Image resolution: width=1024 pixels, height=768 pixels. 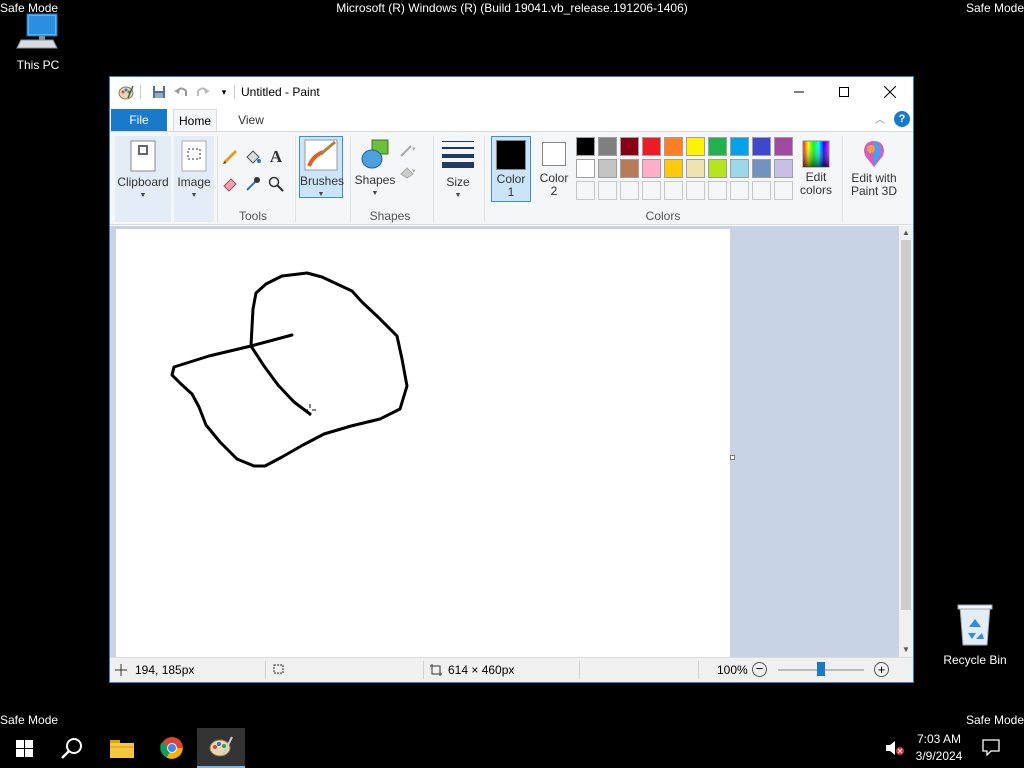 What do you see at coordinates (230, 184) in the screenshot?
I see `eraser-icon` at bounding box center [230, 184].